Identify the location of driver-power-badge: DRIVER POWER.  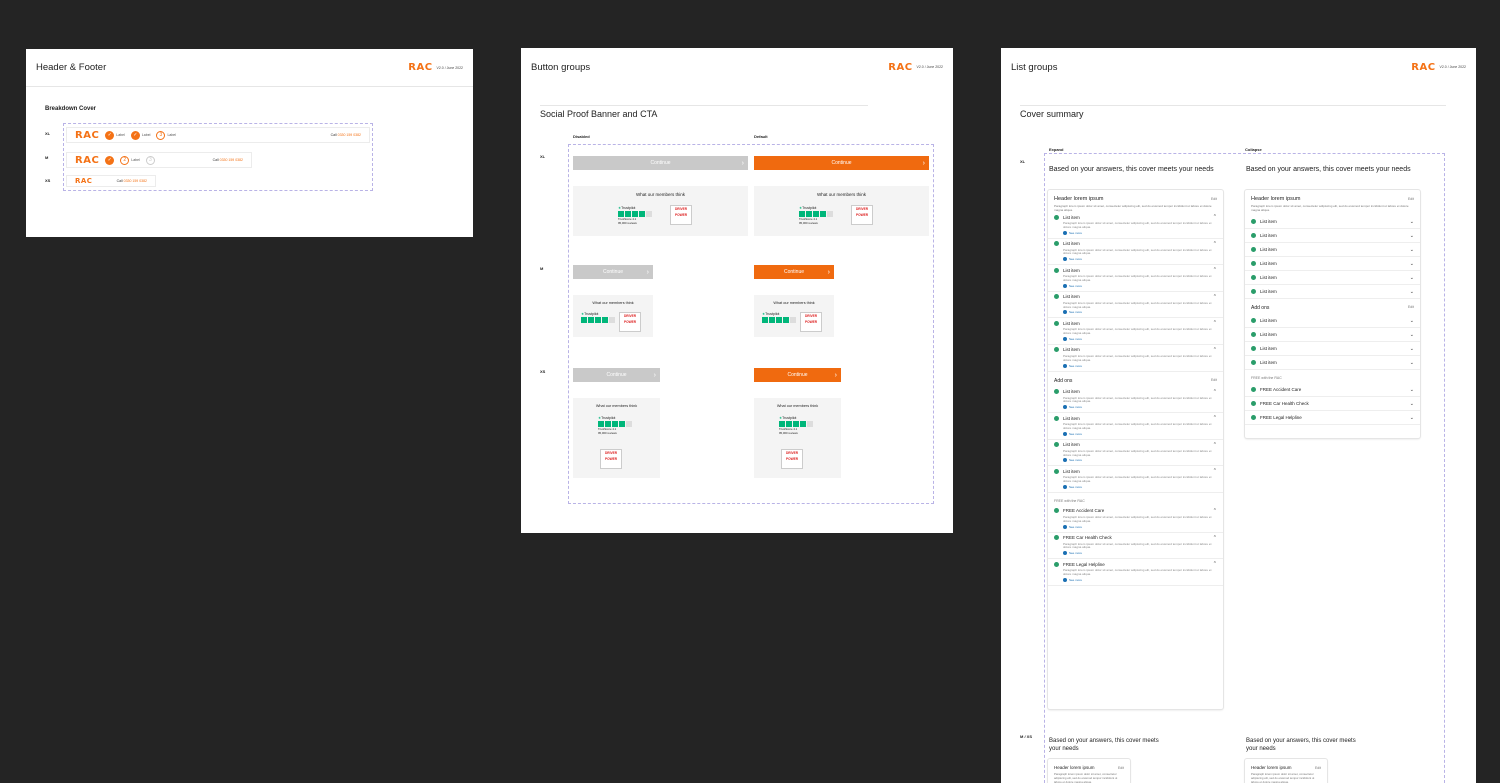
(681, 215).